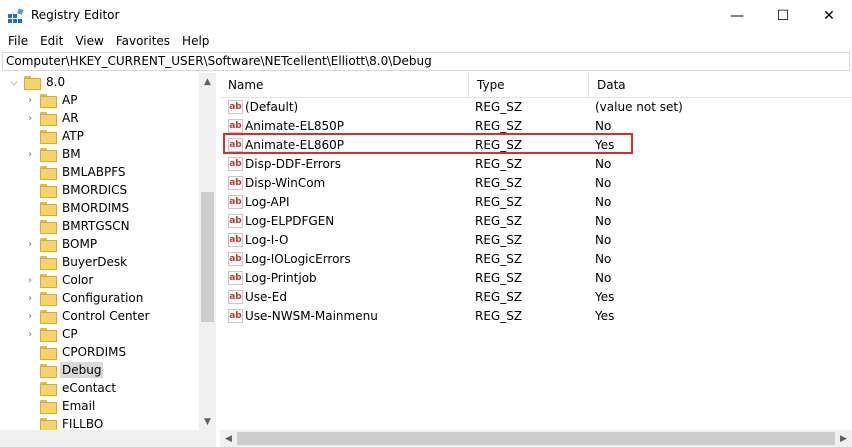  I want to click on value-row: ab (Default) REG_SZ (value not set), so click(536, 107).